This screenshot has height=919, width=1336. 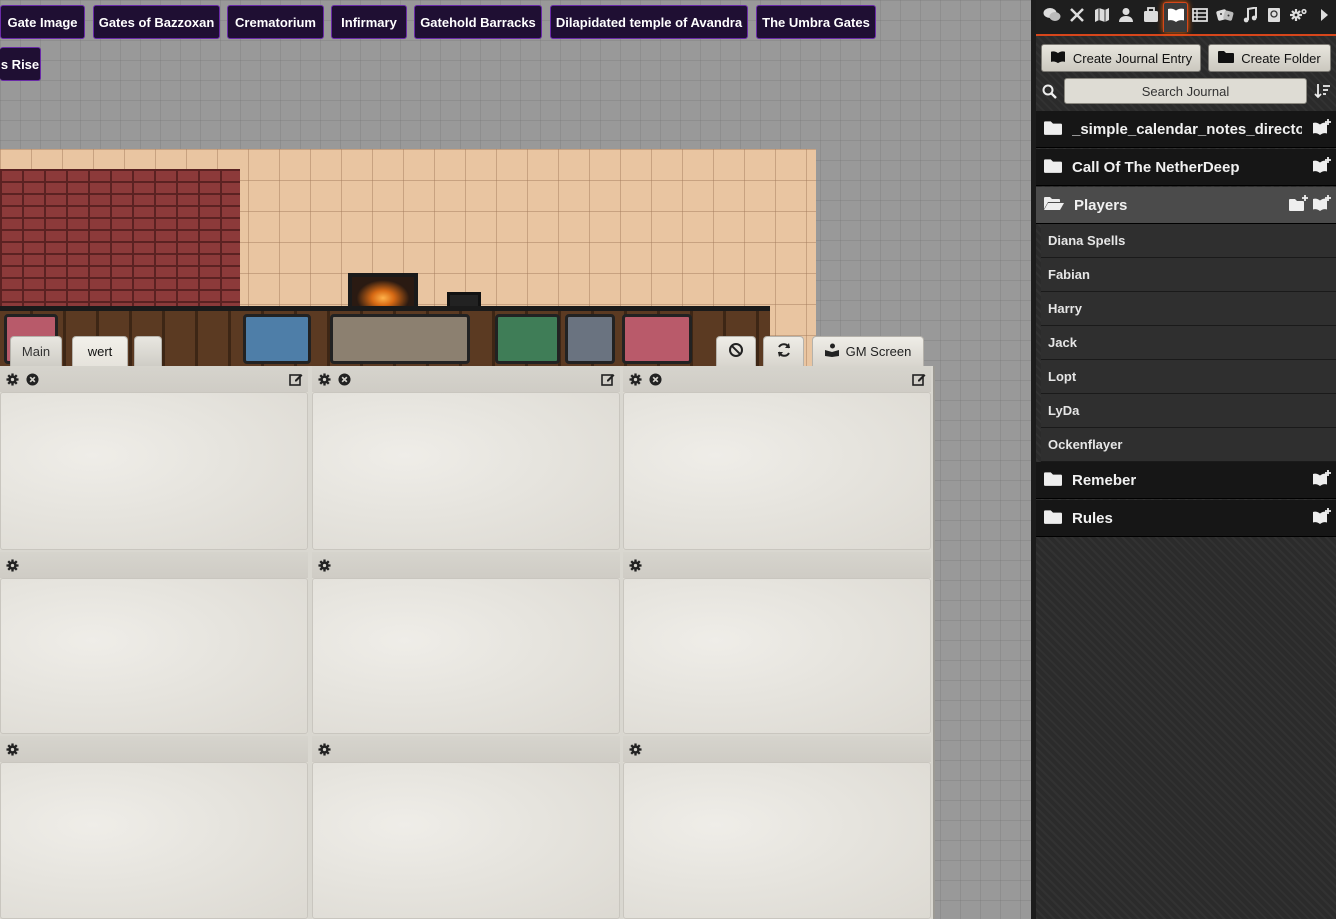 I want to click on scene-button-gatehold-barracks: Gatehold Barracks, so click(x=478, y=22).